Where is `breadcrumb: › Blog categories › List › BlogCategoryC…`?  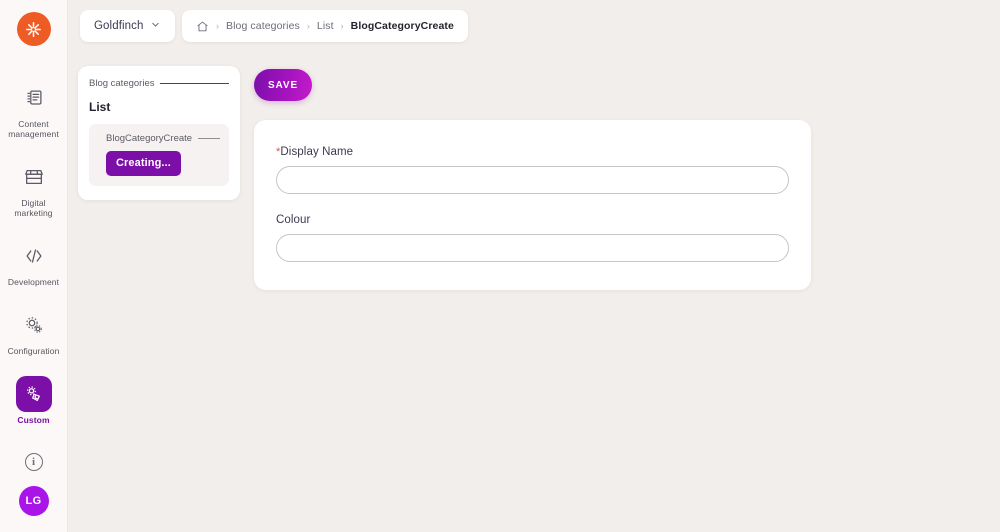 breadcrumb: › Blog categories › List › BlogCategoryC… is located at coordinates (325, 26).